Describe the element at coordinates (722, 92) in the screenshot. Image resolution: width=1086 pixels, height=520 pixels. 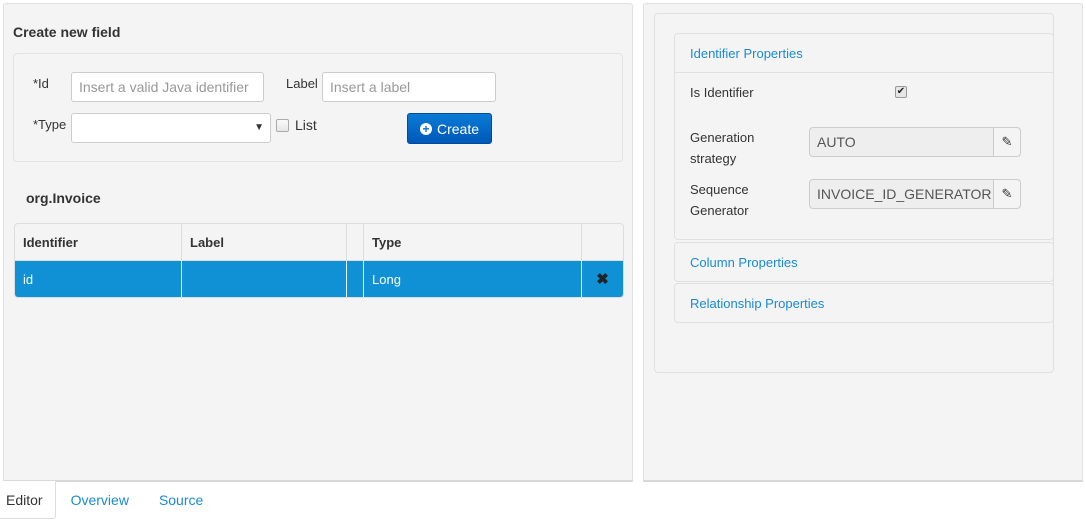
I see `is-identifier-label: Is Identifier` at that location.